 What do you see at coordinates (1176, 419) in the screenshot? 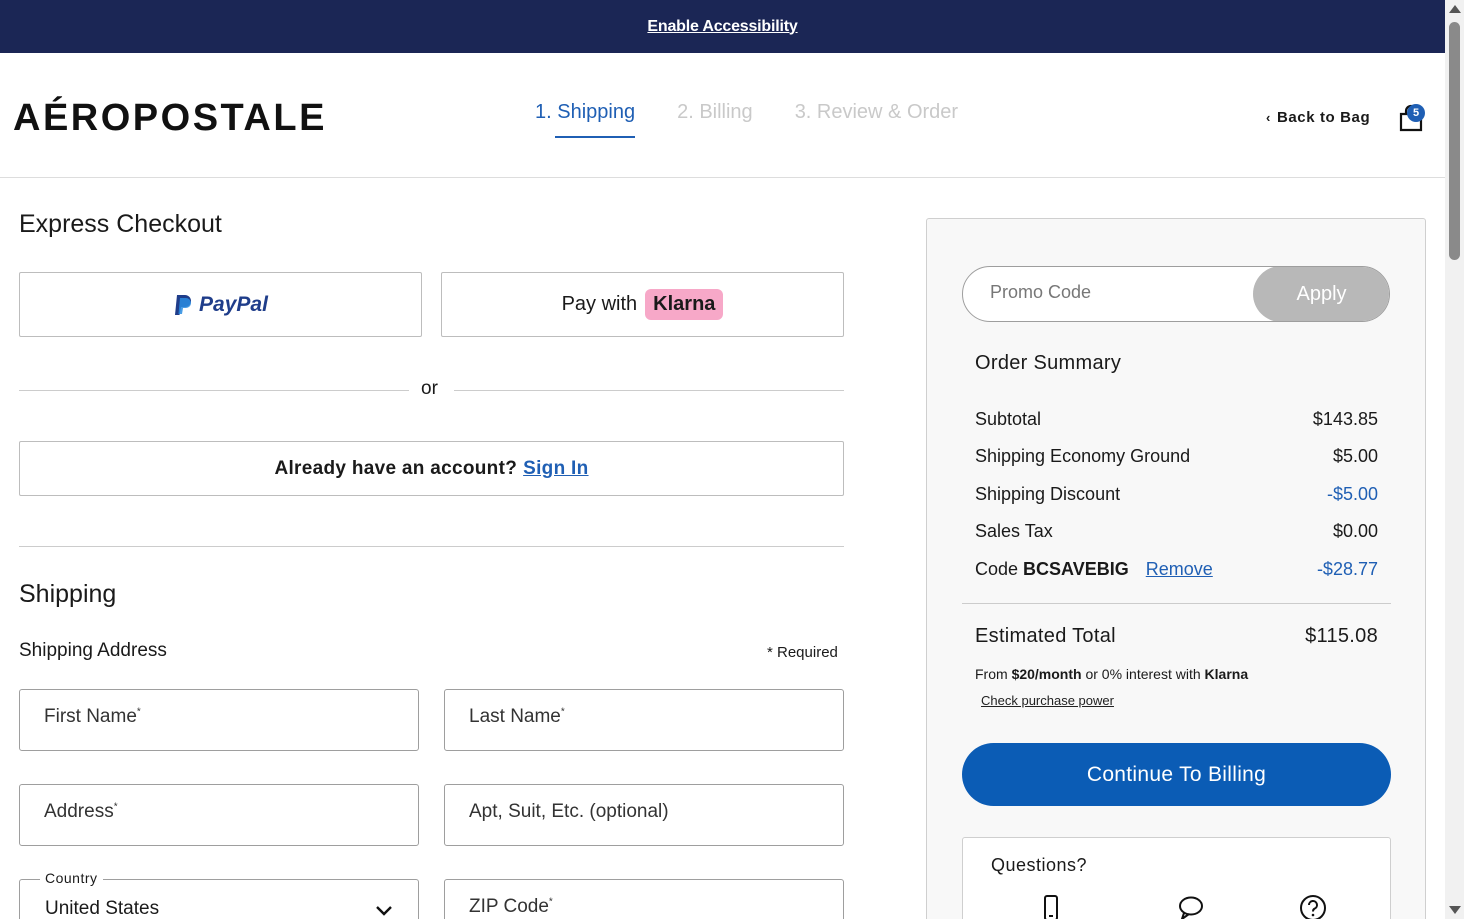
I see `subtotal-row: Subtotal $143.85` at bounding box center [1176, 419].